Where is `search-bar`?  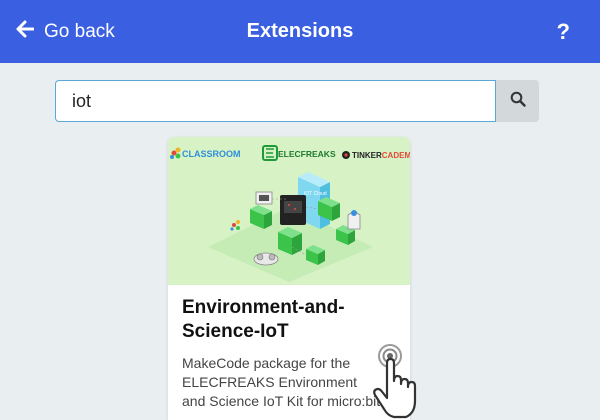 search-bar is located at coordinates (297, 101).